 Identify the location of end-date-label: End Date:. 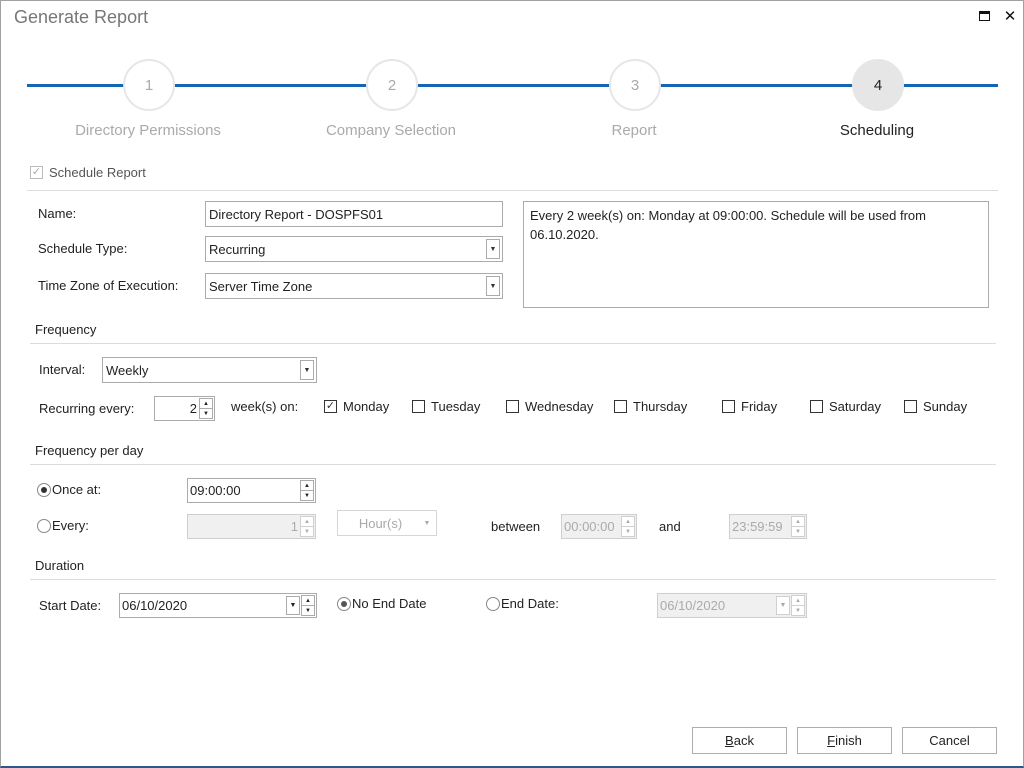
(530, 603).